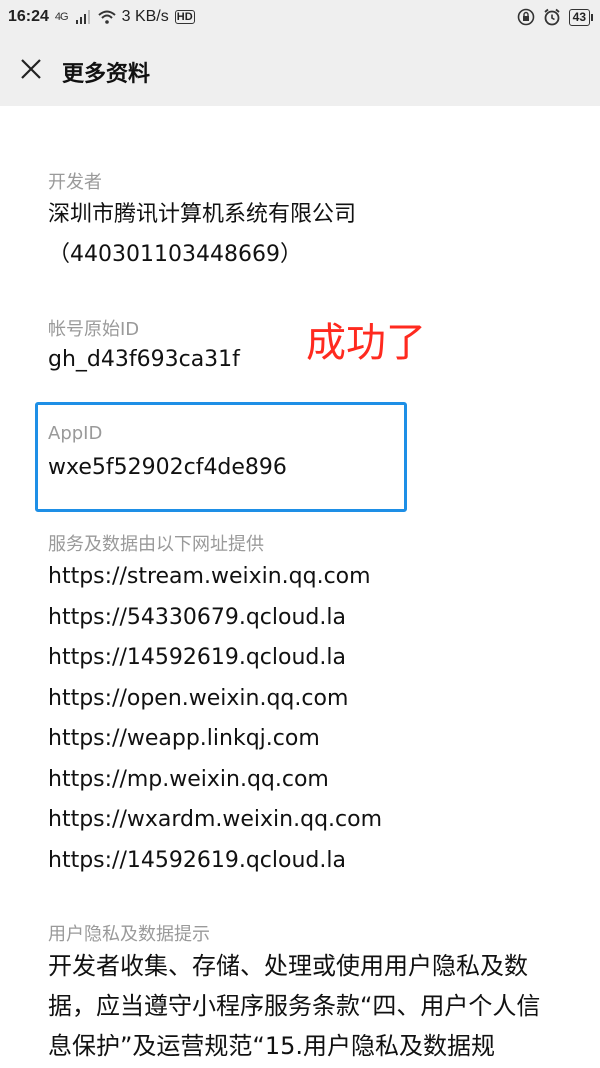 The width and height of the screenshot is (600, 1068). What do you see at coordinates (83, 17) in the screenshot?
I see `signal-icon` at bounding box center [83, 17].